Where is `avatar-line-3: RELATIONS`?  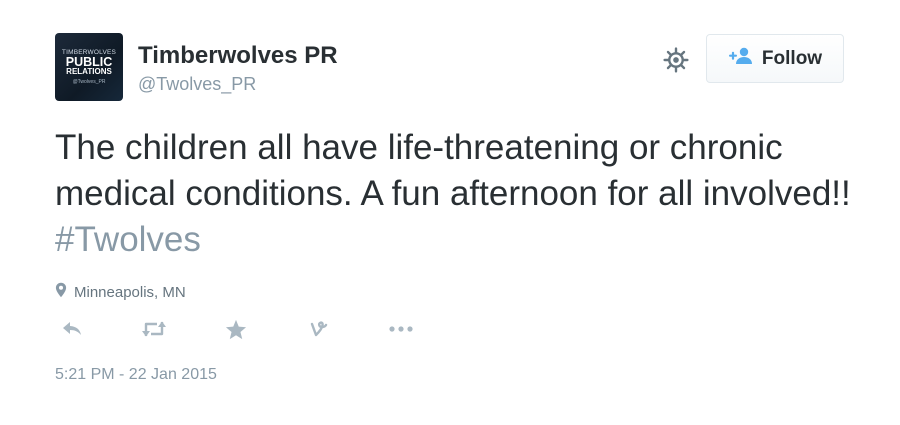
avatar-line-3: RELATIONS is located at coordinates (89, 71).